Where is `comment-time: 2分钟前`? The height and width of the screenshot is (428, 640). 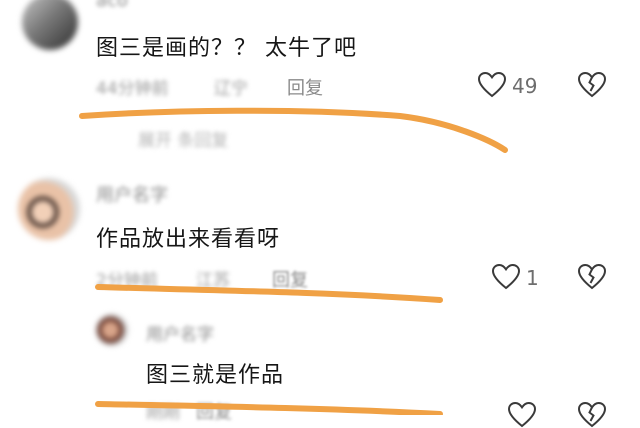
comment-time: 2分钟前 is located at coordinates (127, 281).